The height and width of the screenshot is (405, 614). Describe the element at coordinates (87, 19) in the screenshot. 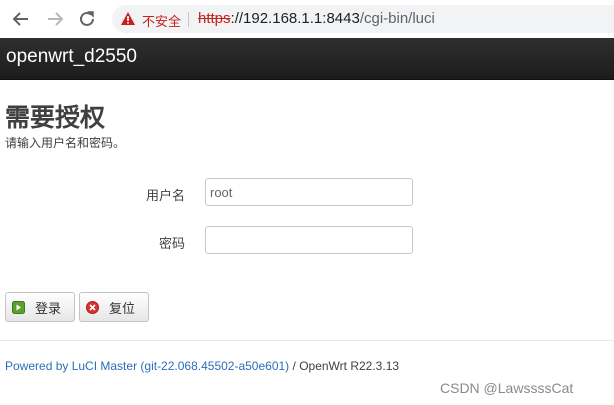

I see `reload-icon` at that location.